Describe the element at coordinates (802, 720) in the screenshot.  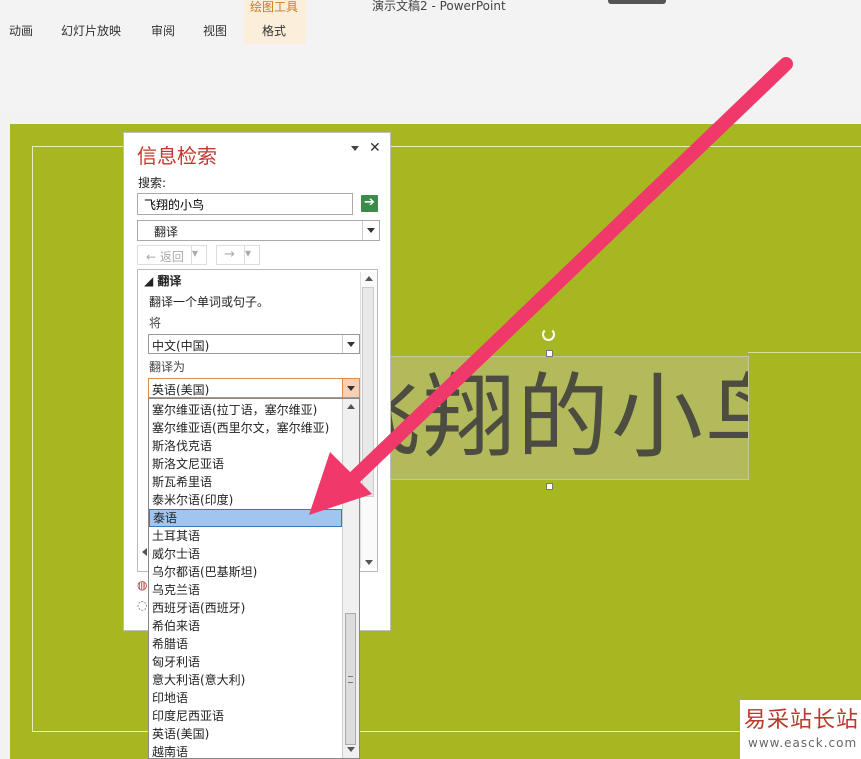
I see `watermark-logo: 易采站长站` at that location.